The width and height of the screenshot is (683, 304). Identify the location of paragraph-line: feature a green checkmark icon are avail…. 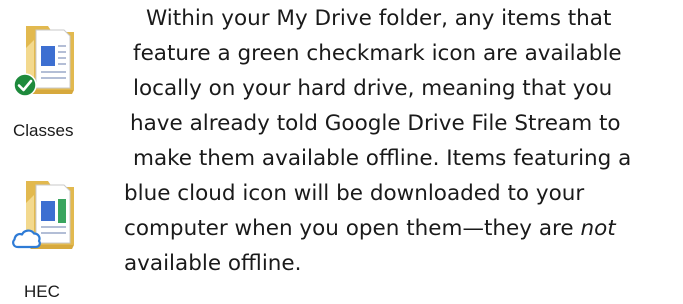
(377, 53).